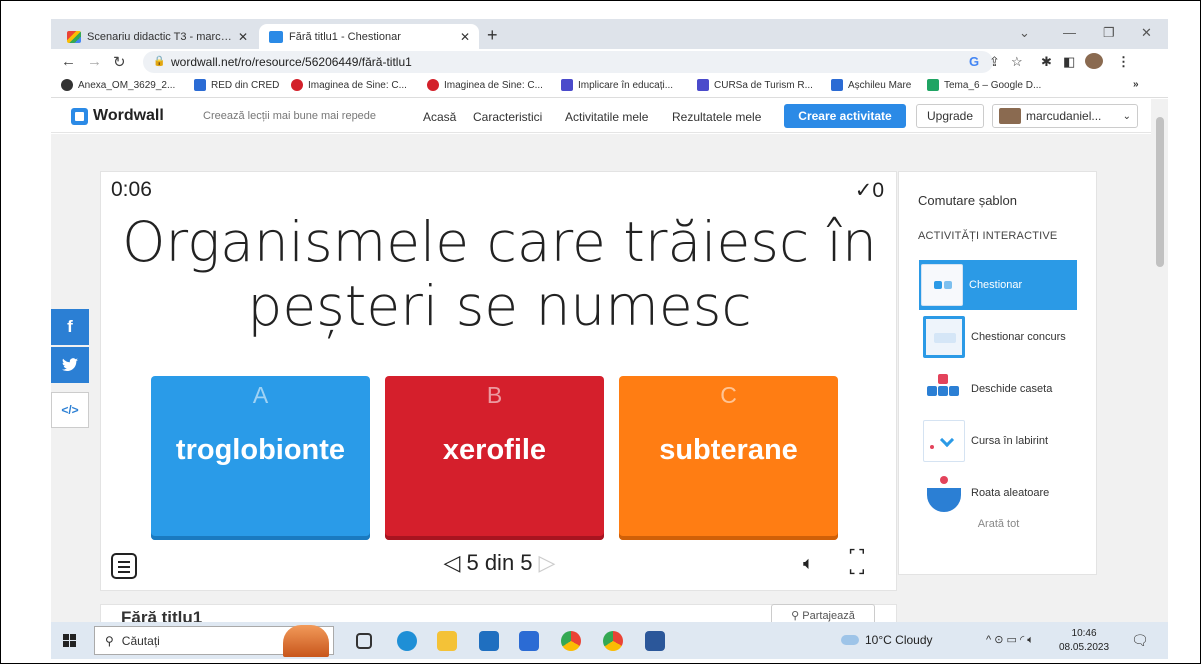  Describe the element at coordinates (1046, 62) in the screenshot. I see `extensions-icon: ✱` at that location.